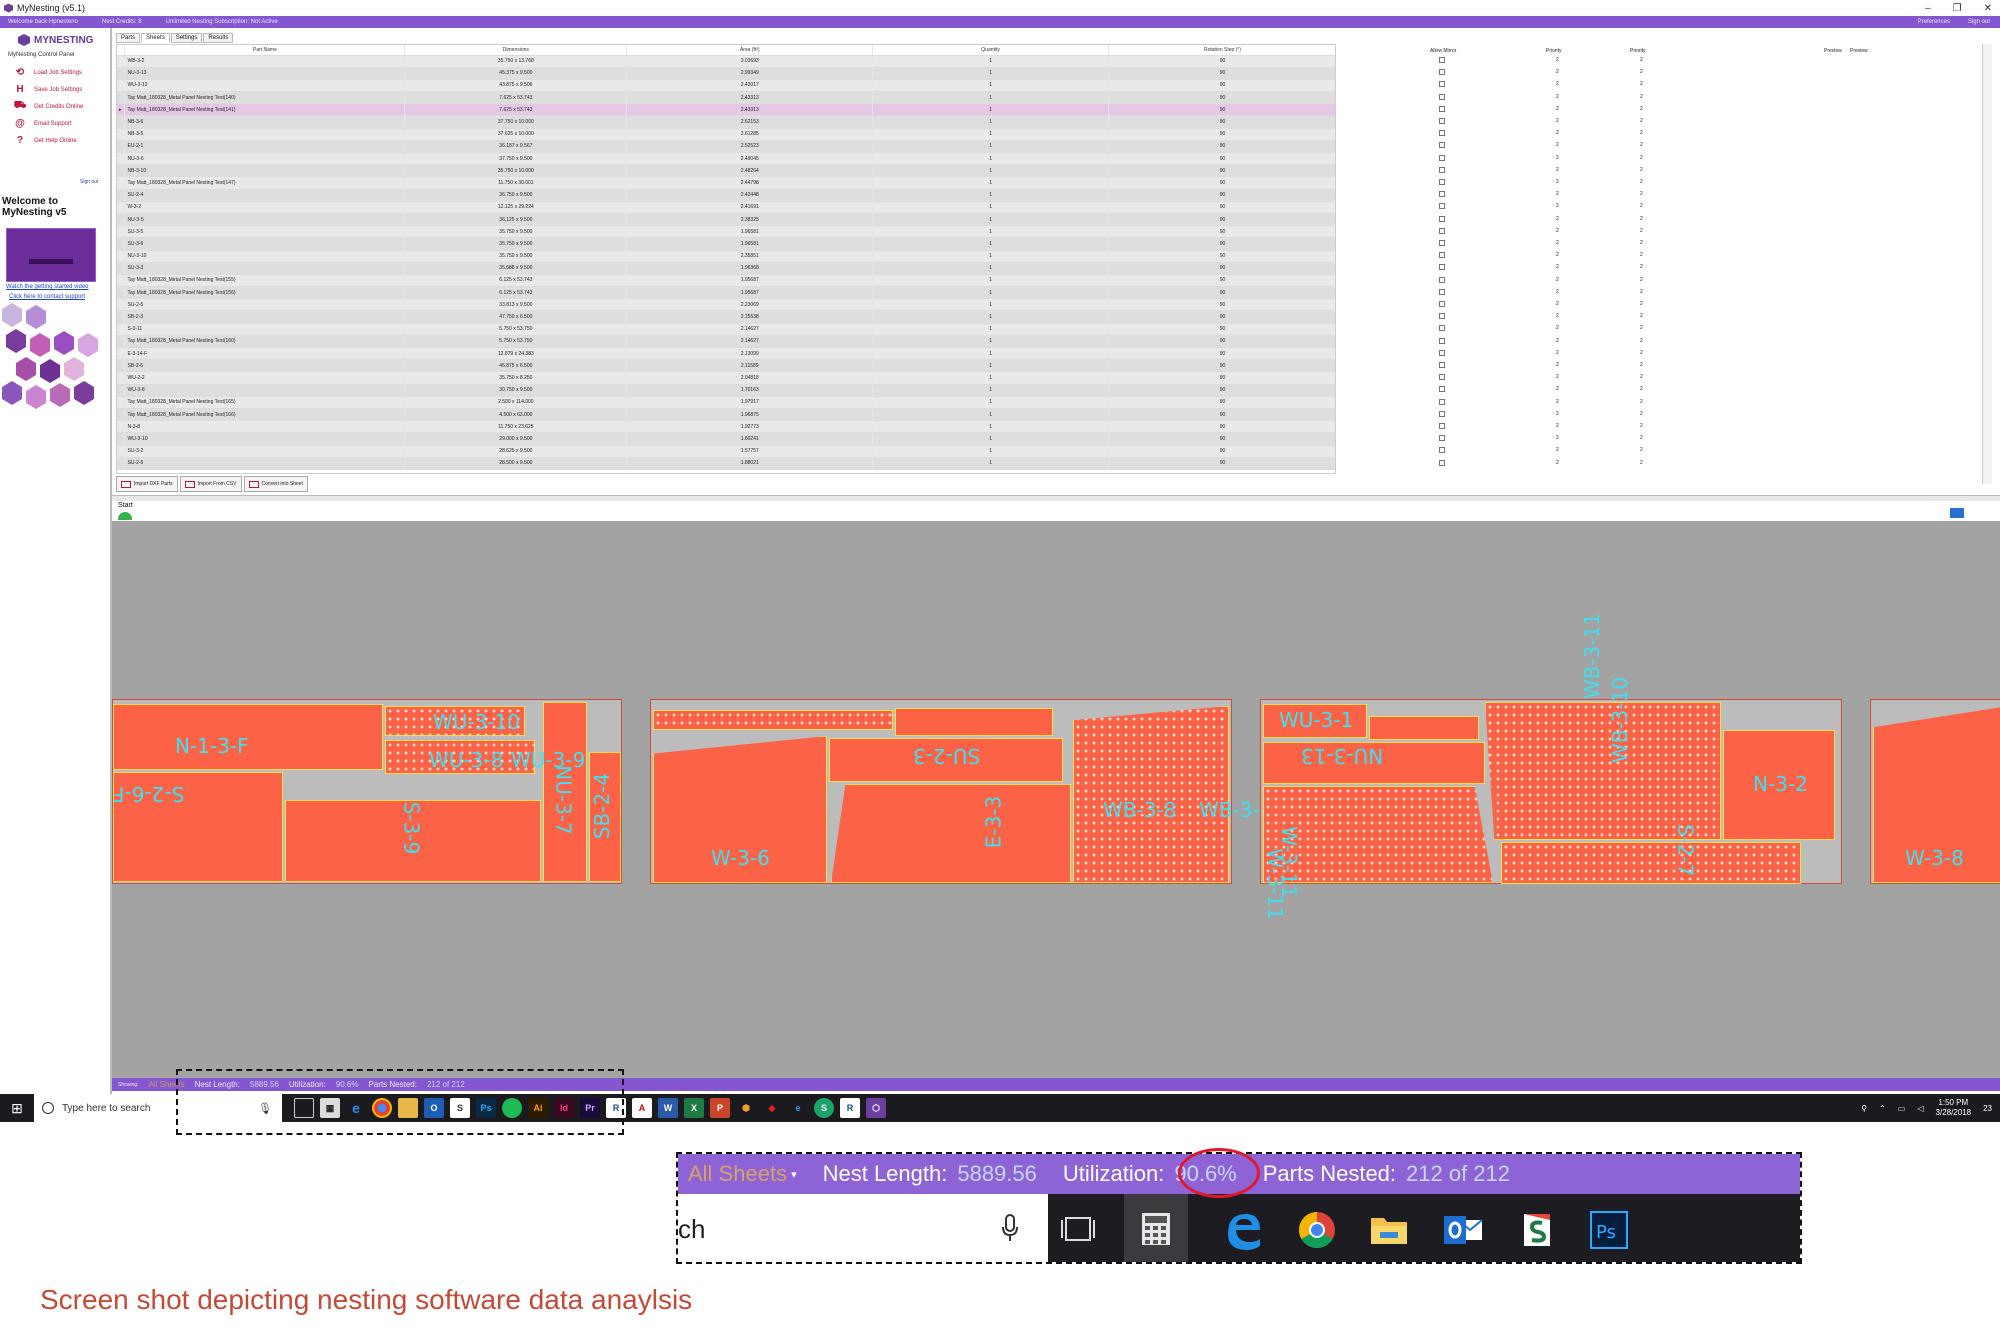 The width and height of the screenshot is (2000, 1333). What do you see at coordinates (1864, 1108) in the screenshot?
I see `people-icon: ⚲` at bounding box center [1864, 1108].